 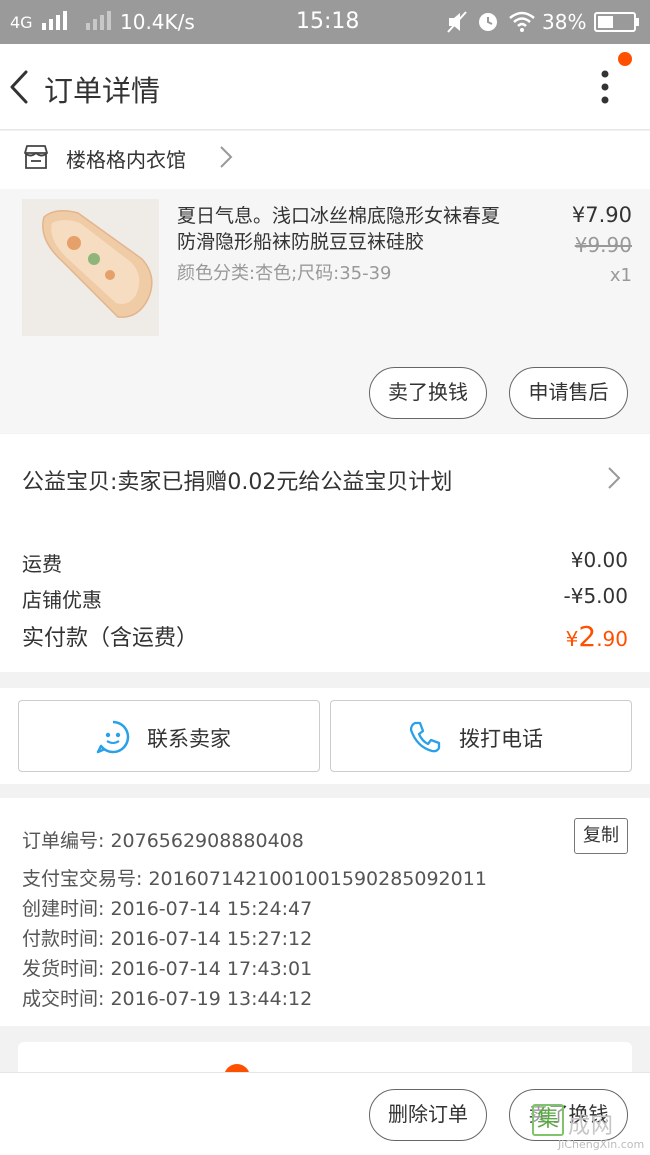 I want to click on shipping-row: 运费 ¥0.00, so click(x=325, y=563).